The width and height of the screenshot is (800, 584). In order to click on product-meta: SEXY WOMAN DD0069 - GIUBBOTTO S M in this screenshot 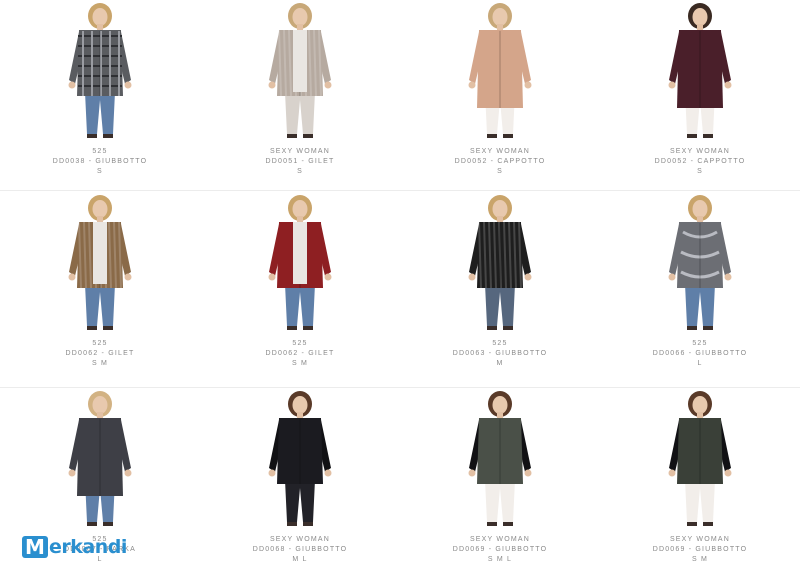, I will do `click(700, 550)`.